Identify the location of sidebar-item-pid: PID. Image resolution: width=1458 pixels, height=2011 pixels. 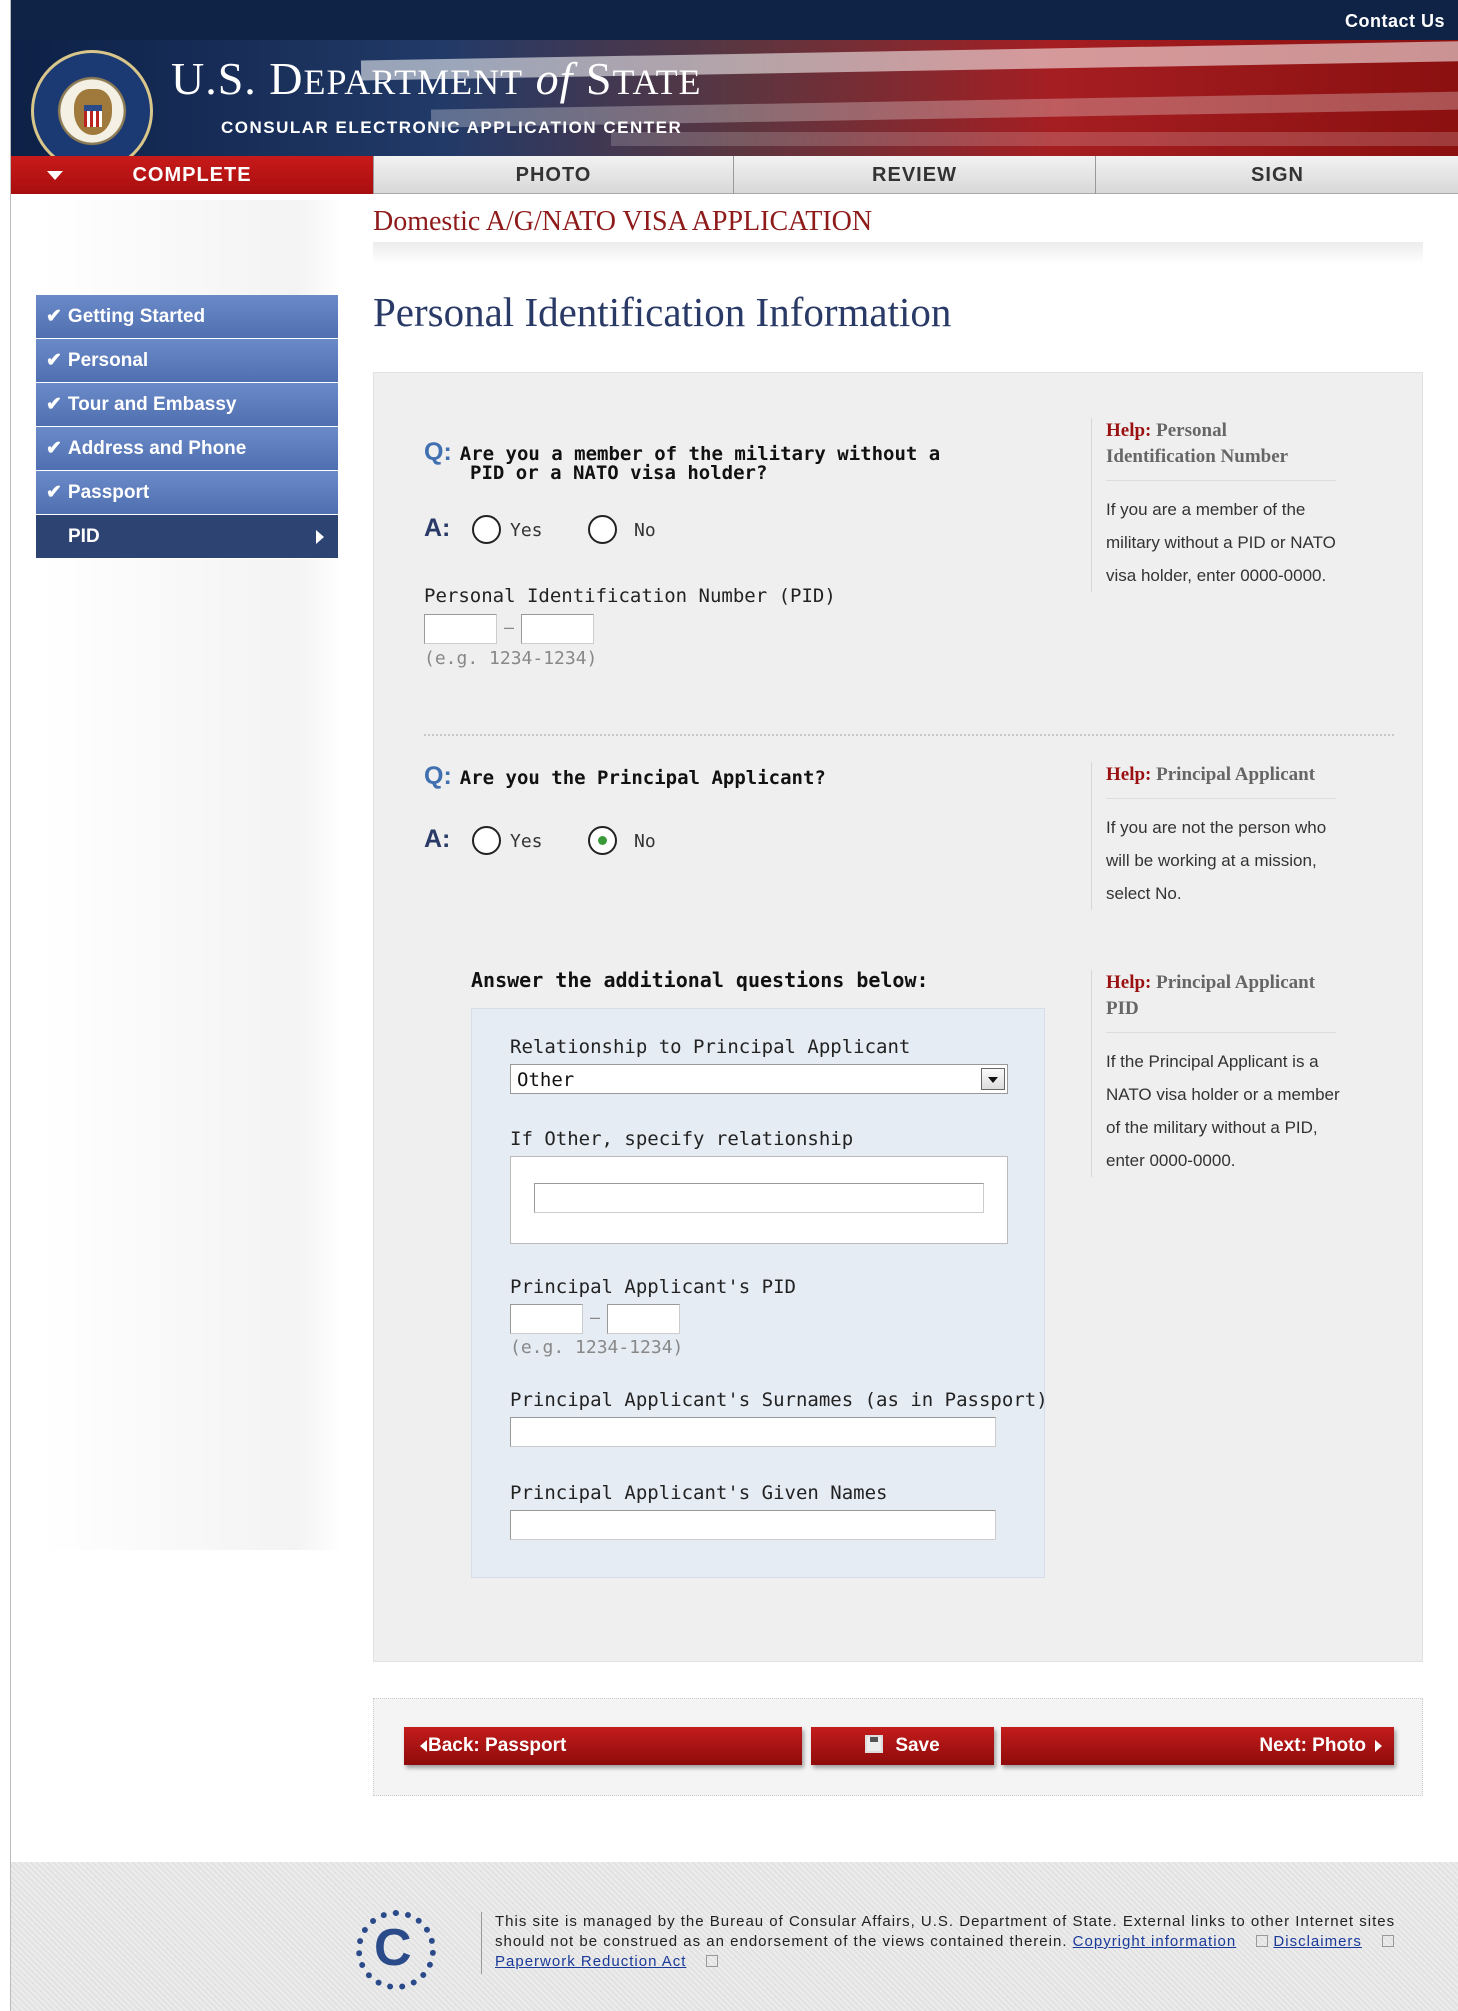
(187, 537).